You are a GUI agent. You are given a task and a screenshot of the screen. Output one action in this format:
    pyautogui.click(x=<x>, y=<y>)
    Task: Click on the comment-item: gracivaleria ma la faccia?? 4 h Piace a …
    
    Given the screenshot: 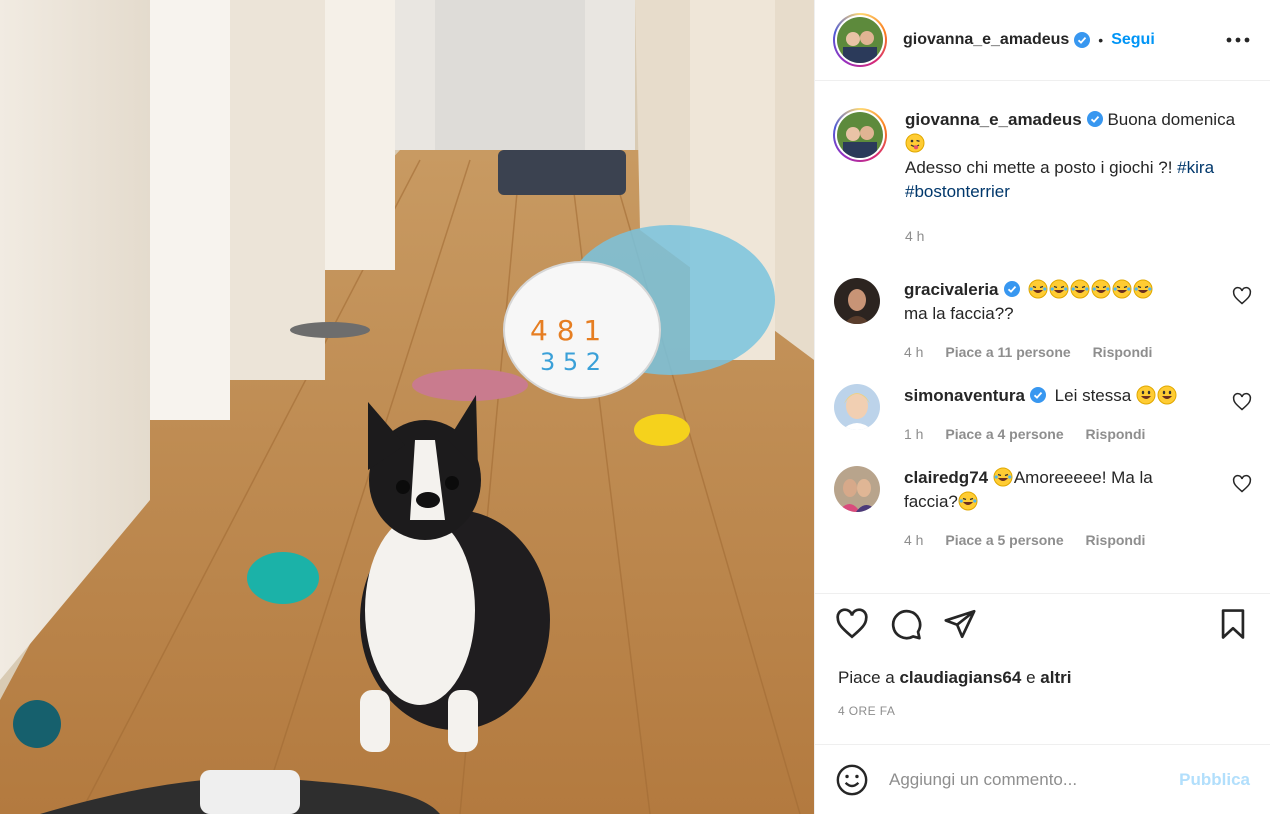 What is the action you would take?
    pyautogui.click(x=1042, y=321)
    